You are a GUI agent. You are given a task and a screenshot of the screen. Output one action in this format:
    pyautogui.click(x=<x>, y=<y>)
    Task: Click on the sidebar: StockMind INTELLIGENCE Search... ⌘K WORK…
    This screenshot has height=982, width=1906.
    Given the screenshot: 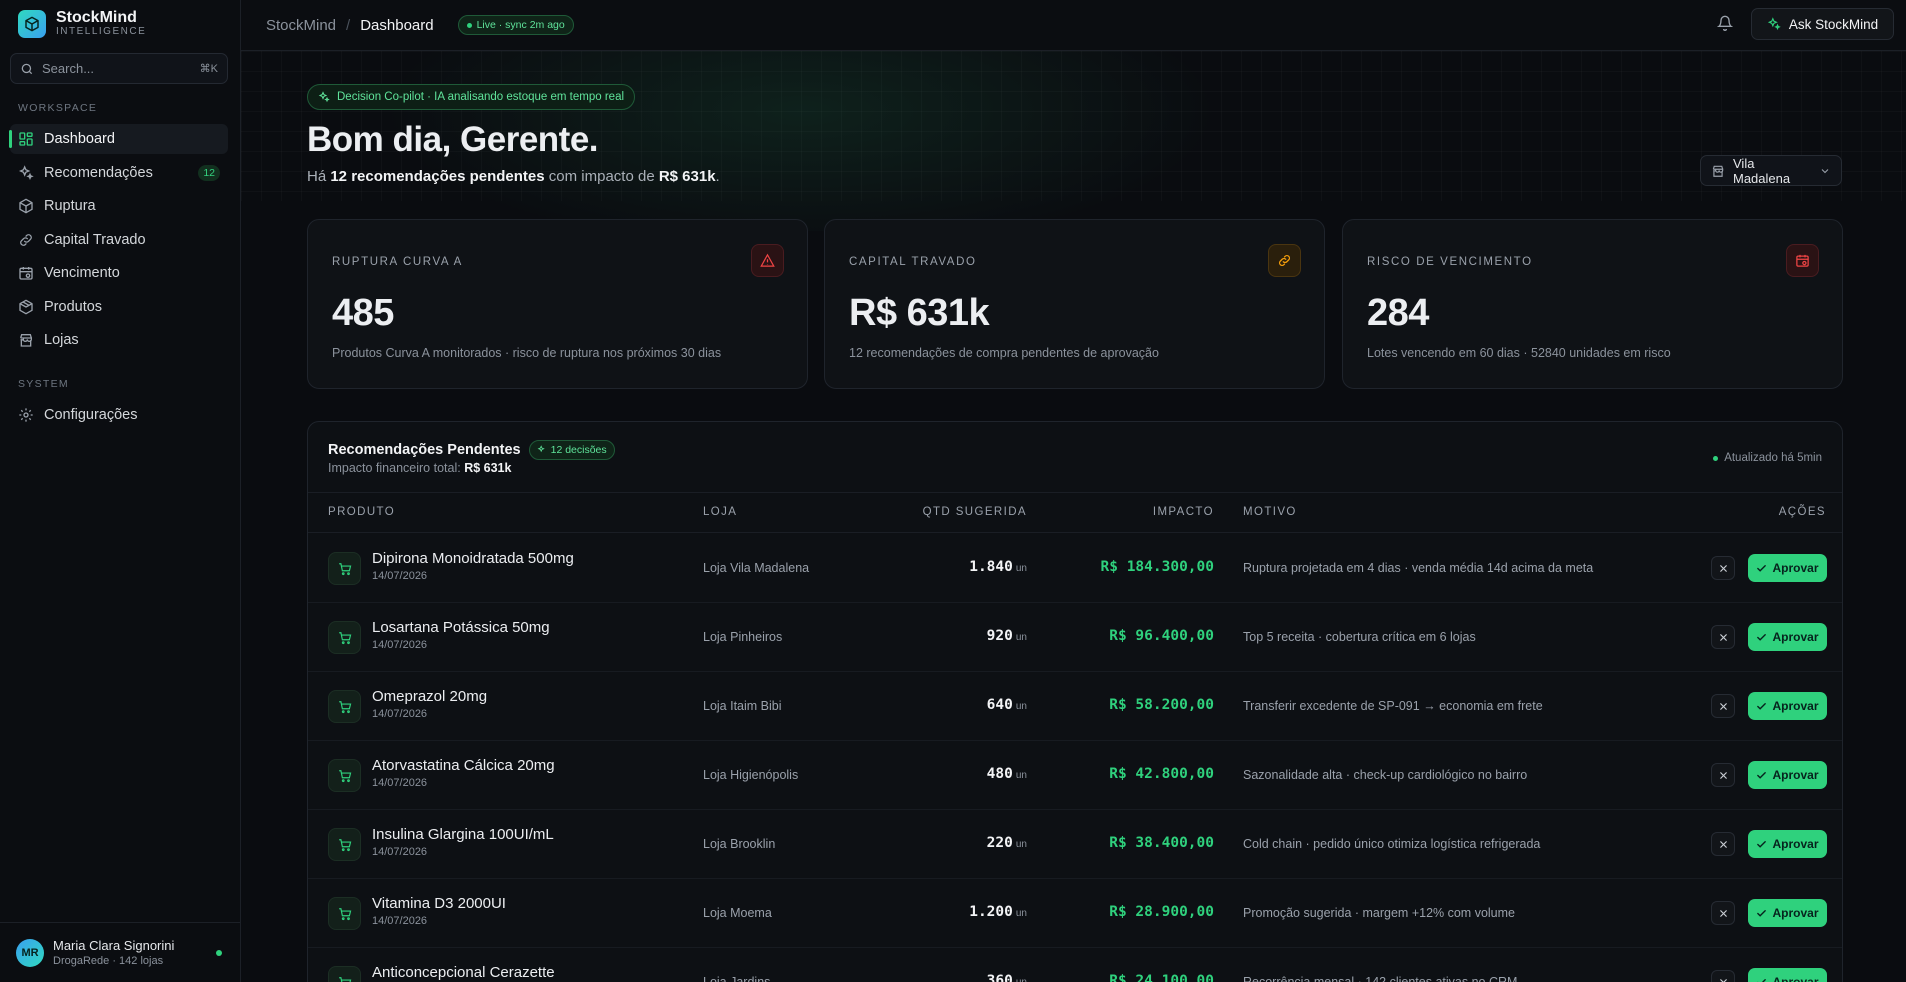 What is the action you would take?
    pyautogui.click(x=120, y=491)
    